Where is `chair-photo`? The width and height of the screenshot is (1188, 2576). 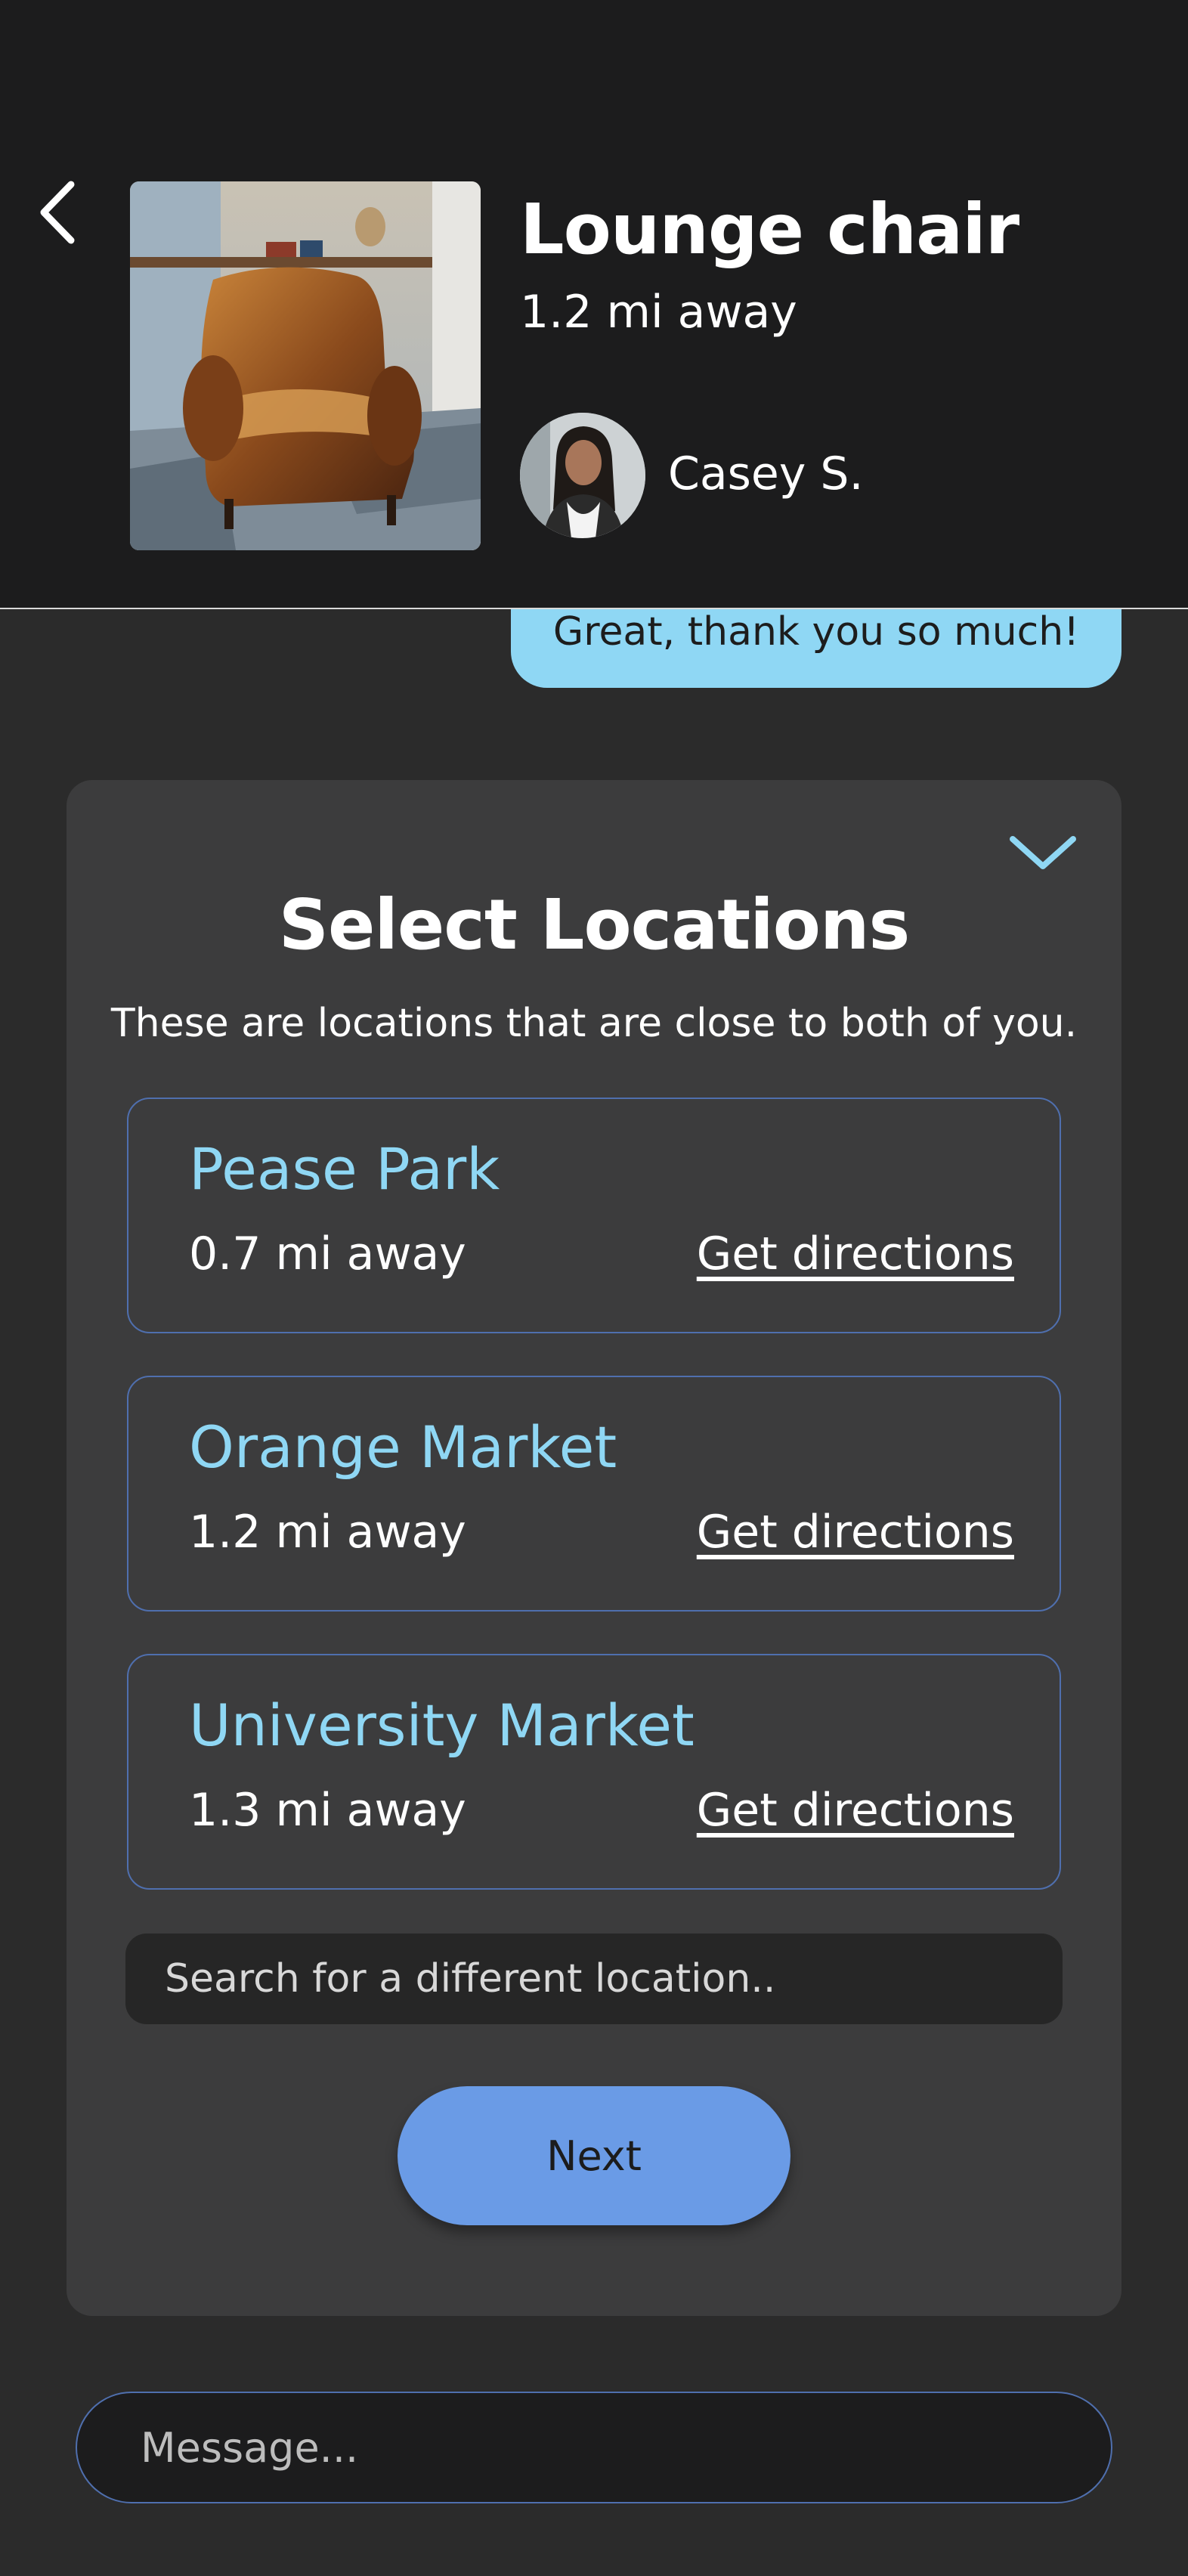
chair-photo is located at coordinates (306, 365).